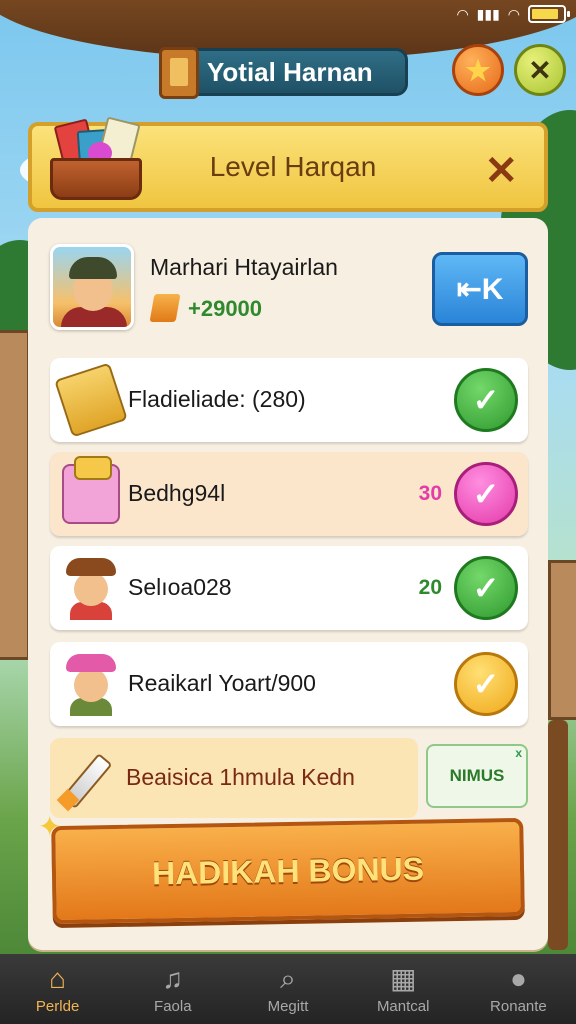 The image size is (576, 1024). Describe the element at coordinates (518, 1006) in the screenshot. I see `nav-label: Ronante` at that location.